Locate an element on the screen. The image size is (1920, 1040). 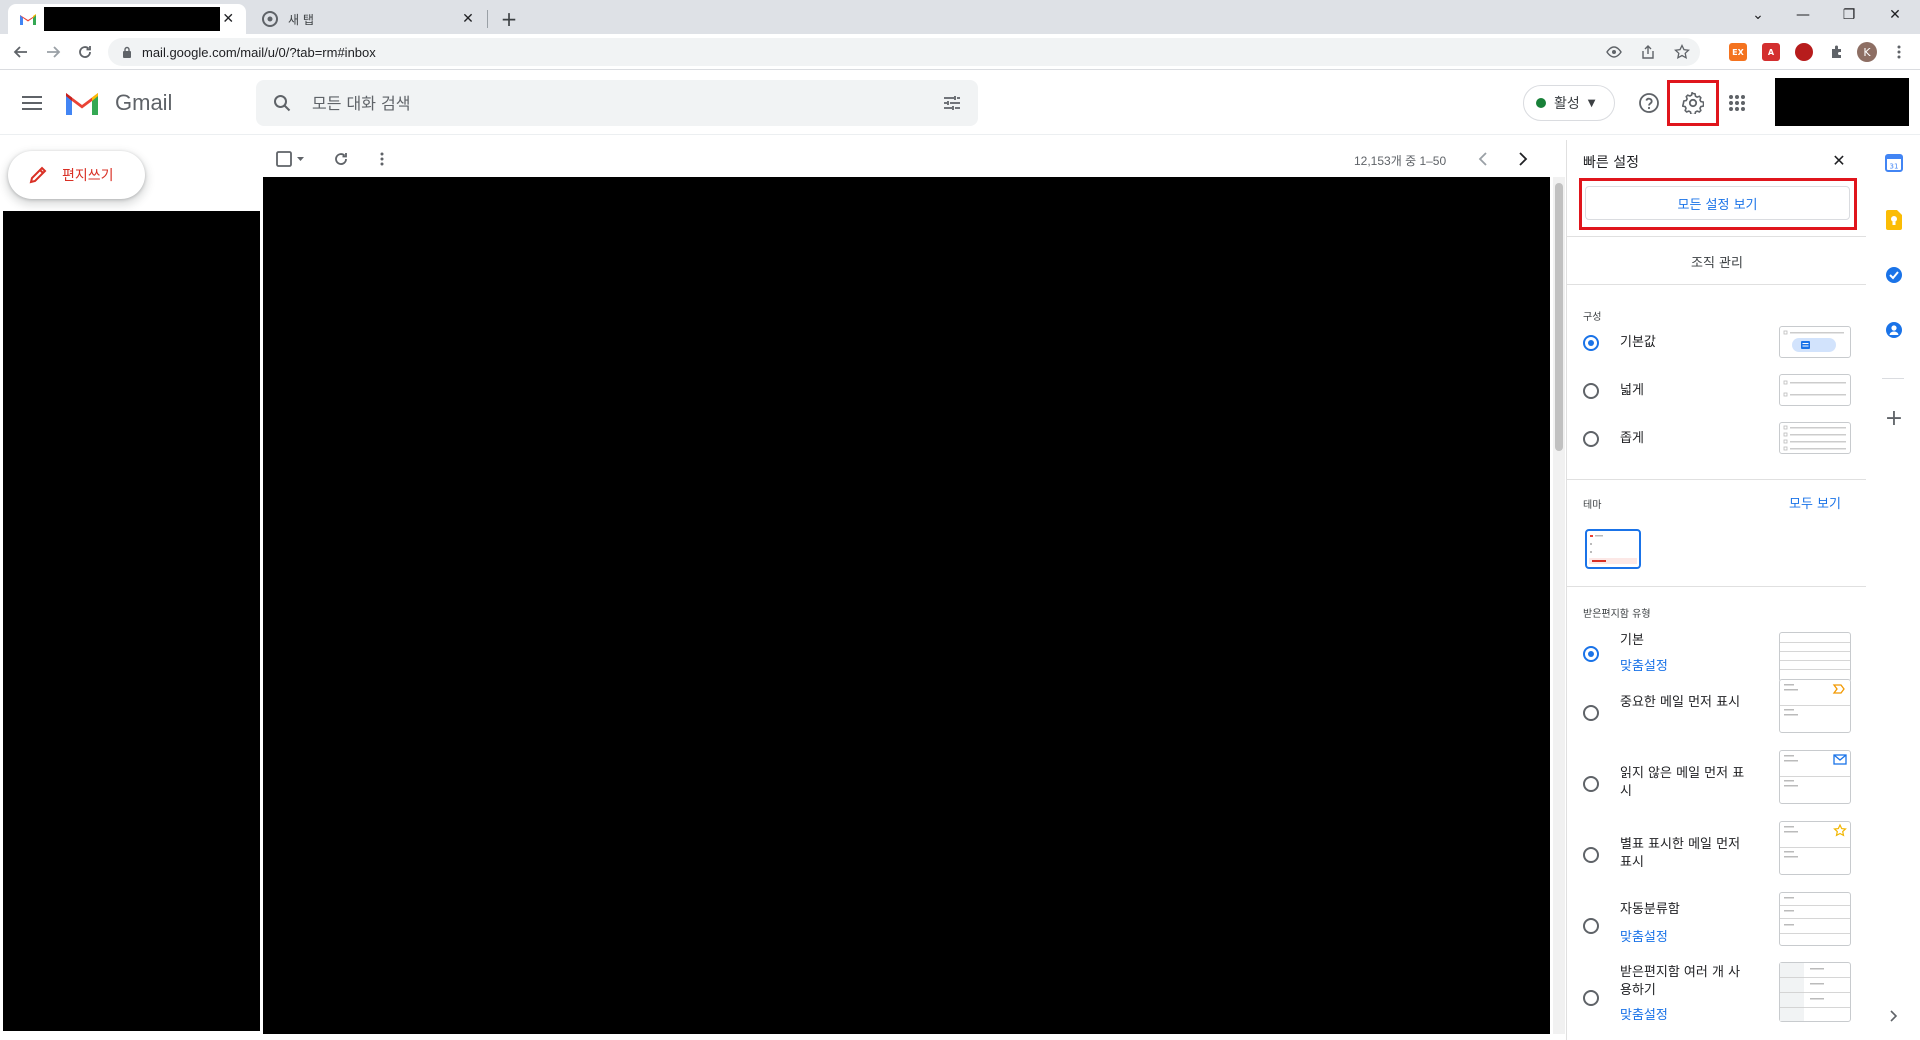
manage-organization-link: 조직 관리 is located at coordinates (1716, 261).